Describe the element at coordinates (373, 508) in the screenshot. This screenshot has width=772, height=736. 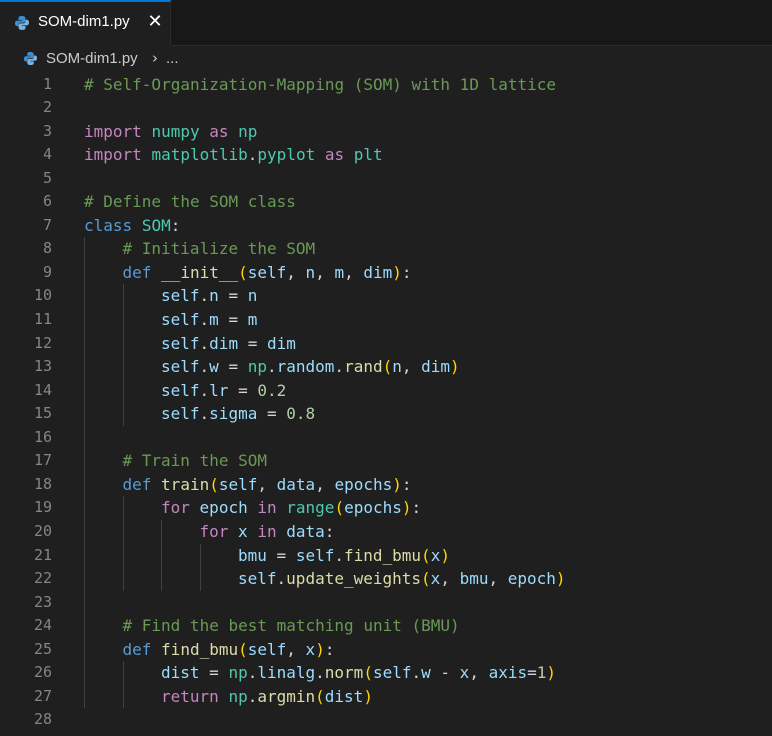
I see `code-token: epochs` at that location.